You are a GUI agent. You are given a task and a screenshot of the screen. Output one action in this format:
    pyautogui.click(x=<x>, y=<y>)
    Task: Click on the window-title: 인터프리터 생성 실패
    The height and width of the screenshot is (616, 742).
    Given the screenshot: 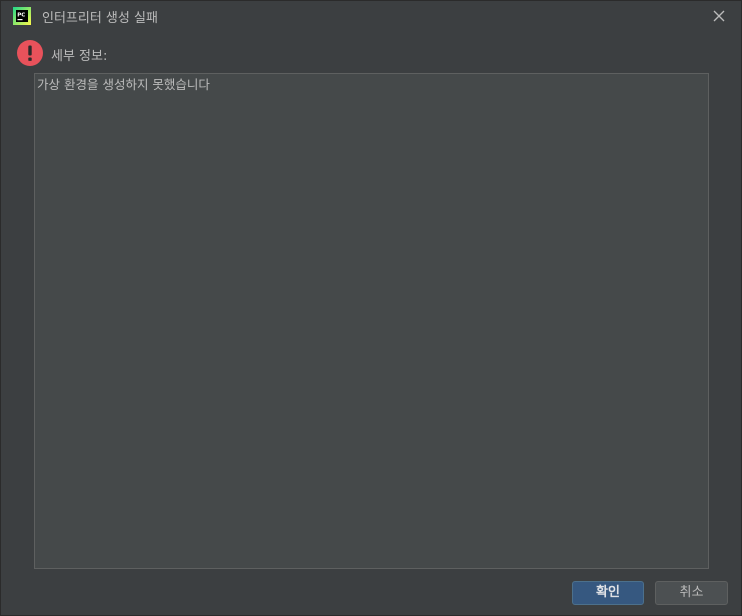 What is the action you would take?
    pyautogui.click(x=100, y=18)
    